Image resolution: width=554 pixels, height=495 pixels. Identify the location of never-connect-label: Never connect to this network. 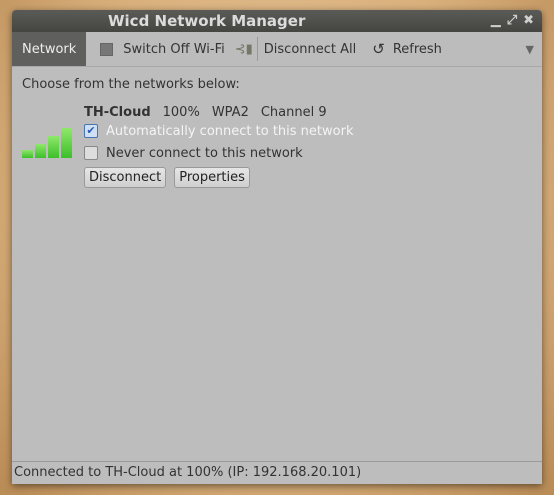
(204, 153).